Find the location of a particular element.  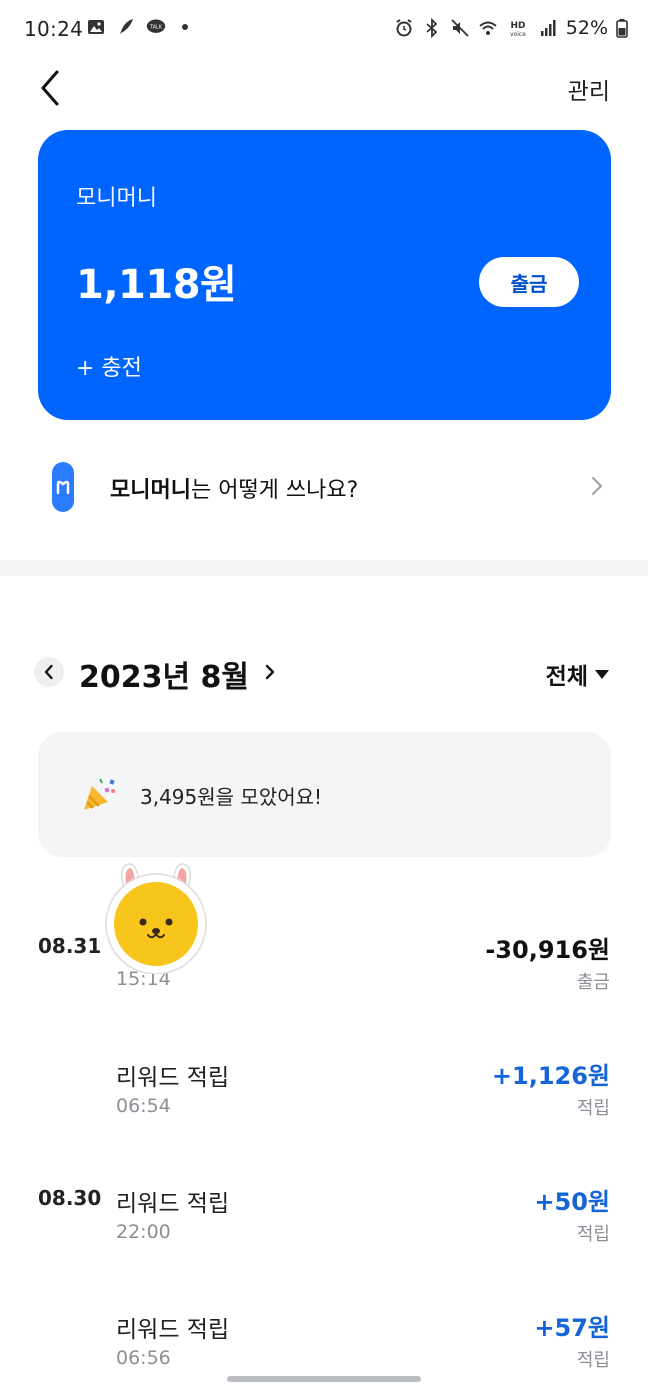

month-title: 2023년 8월 is located at coordinates (164, 677).